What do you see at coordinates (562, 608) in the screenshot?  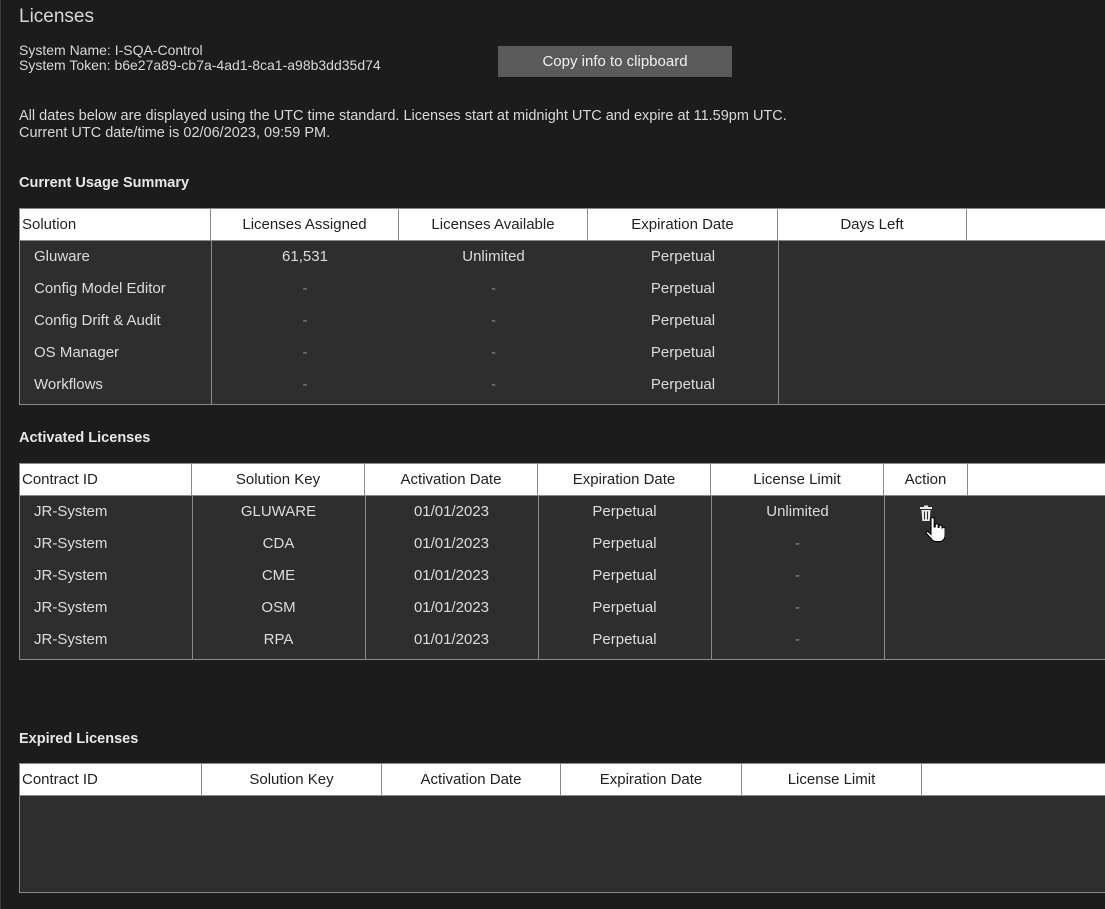 I see `table-row: JR-System OSM 01/01/2023 Perpetual -` at bounding box center [562, 608].